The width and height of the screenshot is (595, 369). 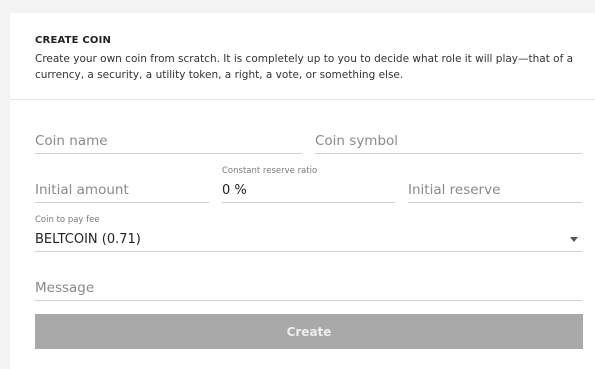 What do you see at coordinates (65, 288) in the screenshot?
I see `message-placeholder: Message` at bounding box center [65, 288].